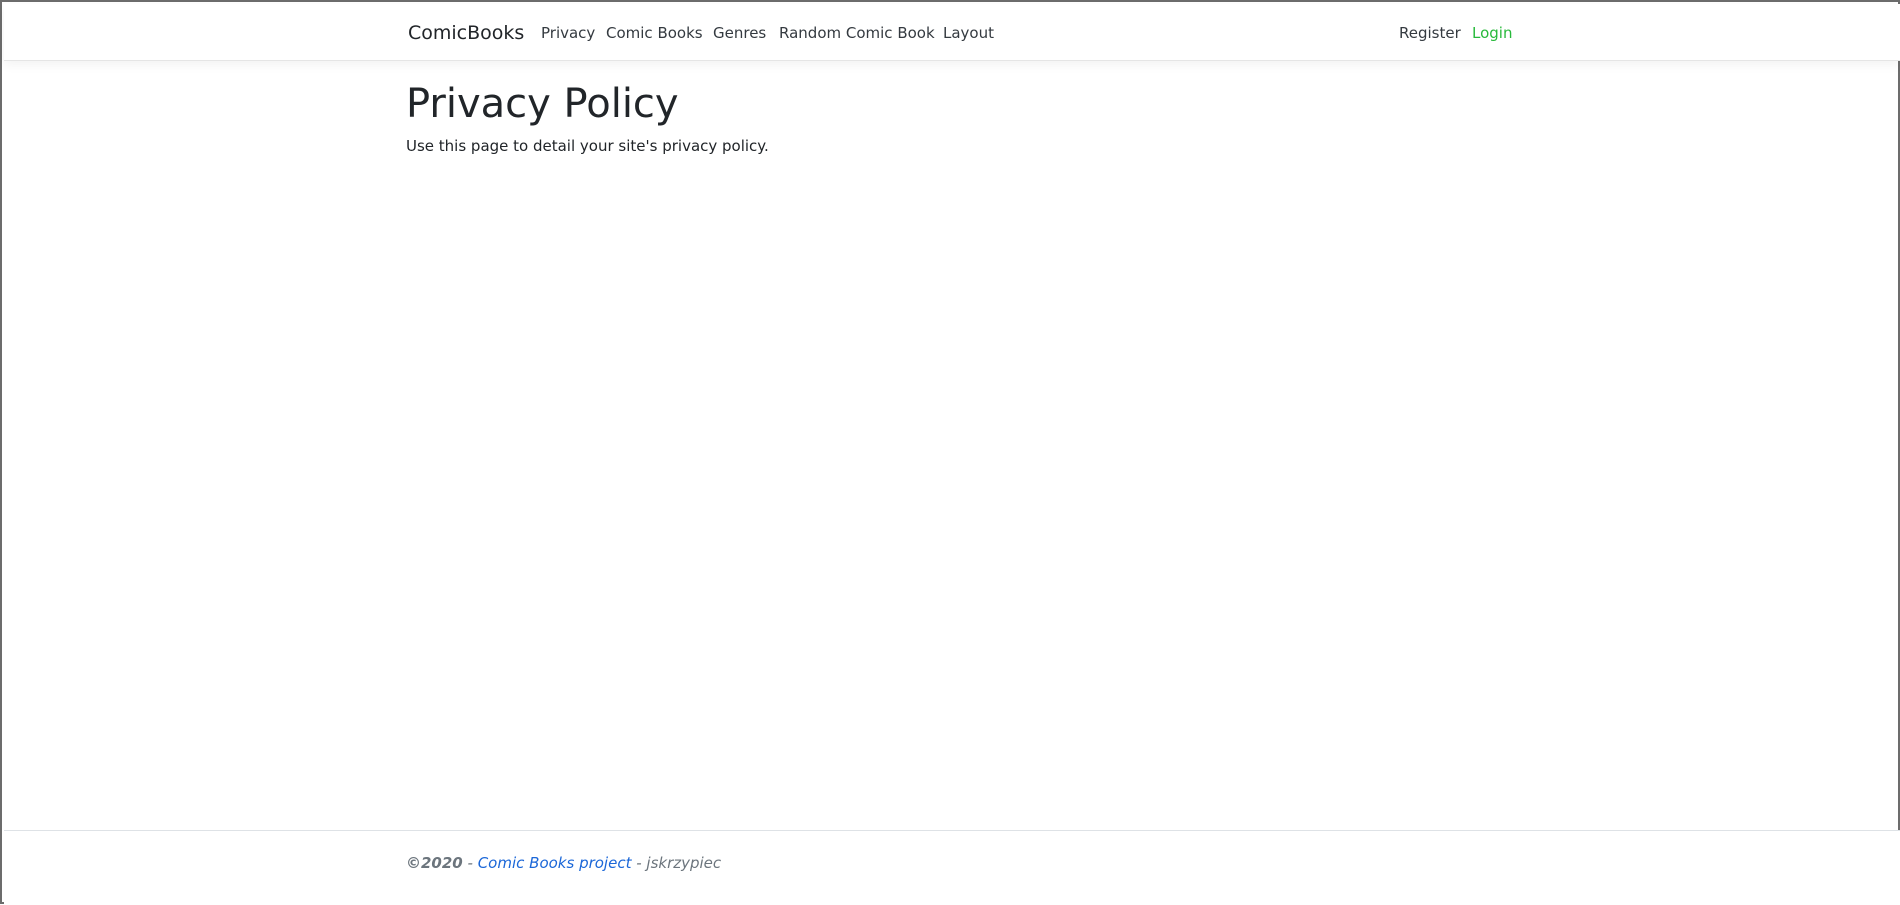 The height and width of the screenshot is (905, 1900). What do you see at coordinates (739, 33) in the screenshot?
I see `nav-link-genres: Genres` at bounding box center [739, 33].